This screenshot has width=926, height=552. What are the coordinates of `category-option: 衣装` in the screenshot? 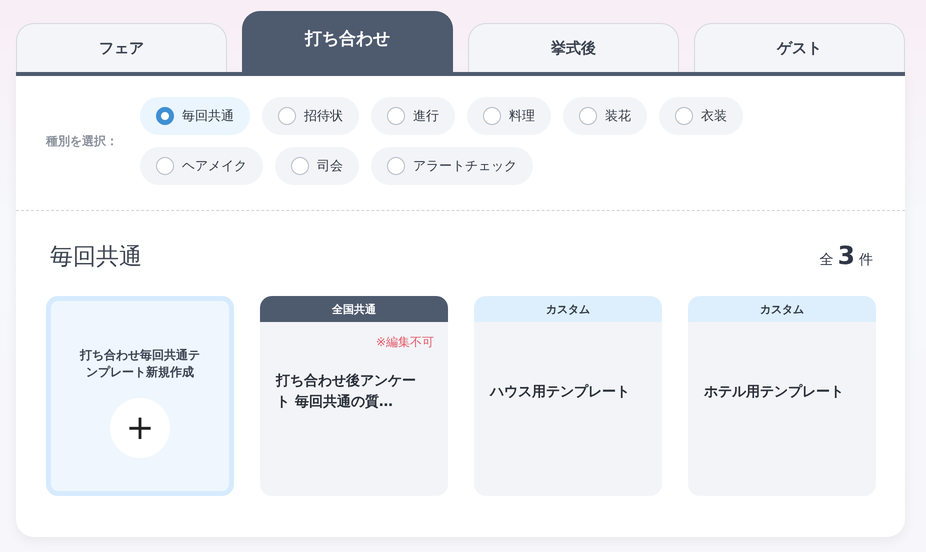 It's located at (701, 116).